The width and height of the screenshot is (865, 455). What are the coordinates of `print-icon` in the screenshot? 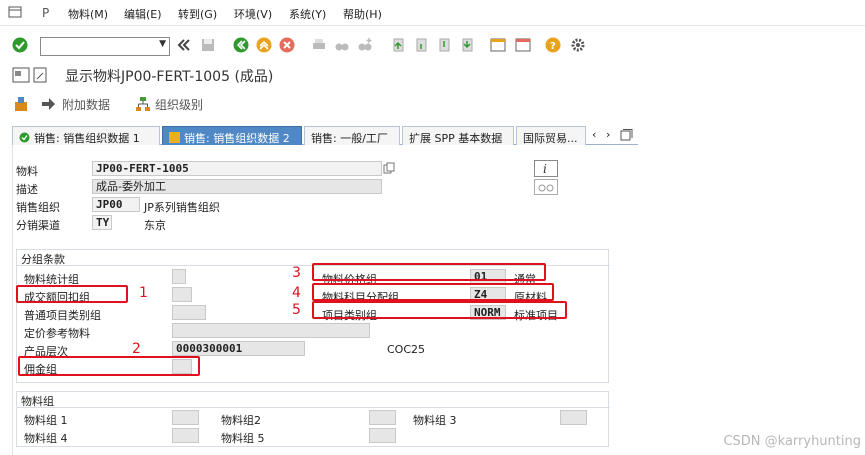 It's located at (319, 45).